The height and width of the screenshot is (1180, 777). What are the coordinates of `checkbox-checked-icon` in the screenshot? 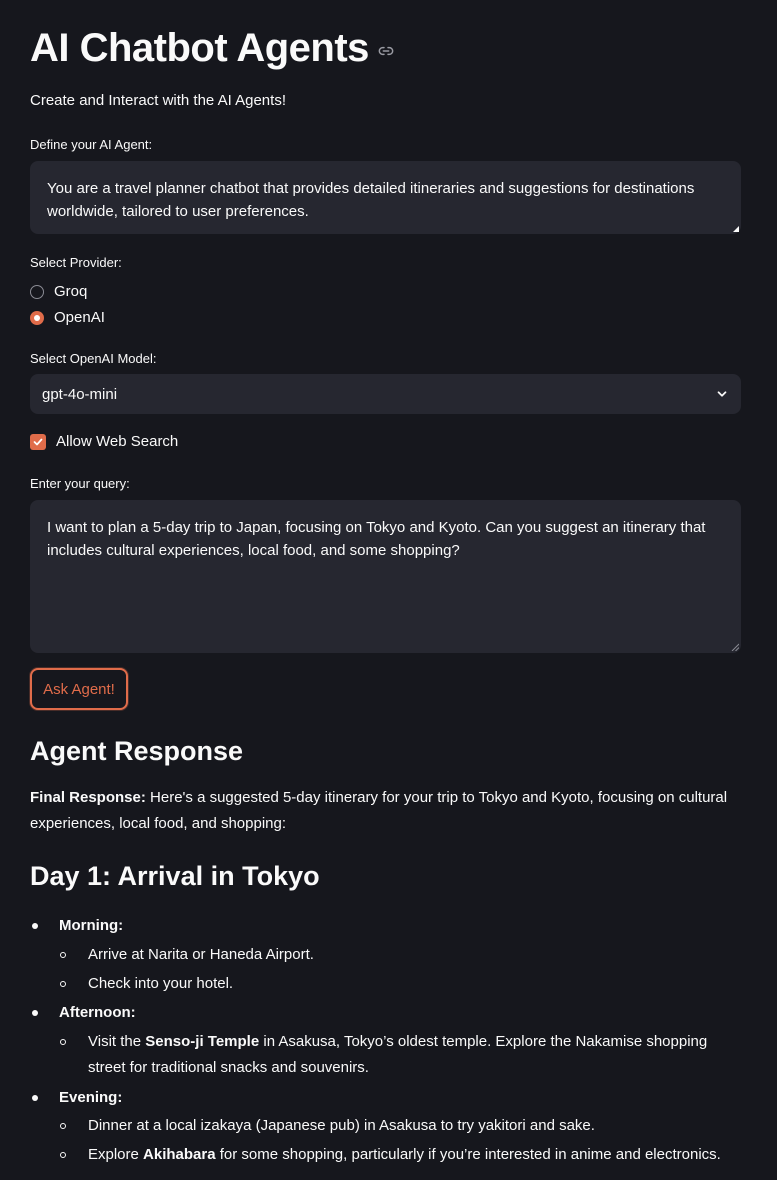 It's located at (38, 441).